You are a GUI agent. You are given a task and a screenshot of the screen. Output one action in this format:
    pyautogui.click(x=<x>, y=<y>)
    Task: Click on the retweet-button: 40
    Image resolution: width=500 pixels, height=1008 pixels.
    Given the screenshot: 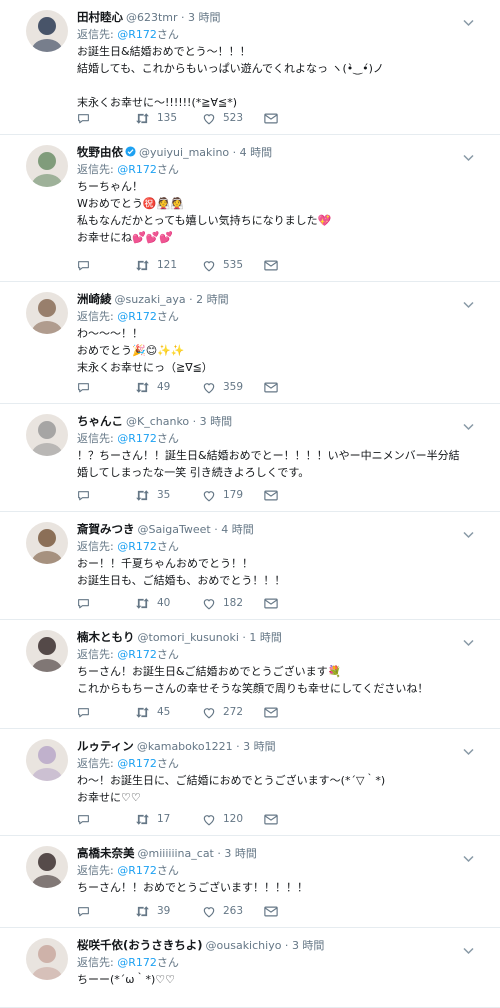 What is the action you would take?
    pyautogui.click(x=152, y=603)
    